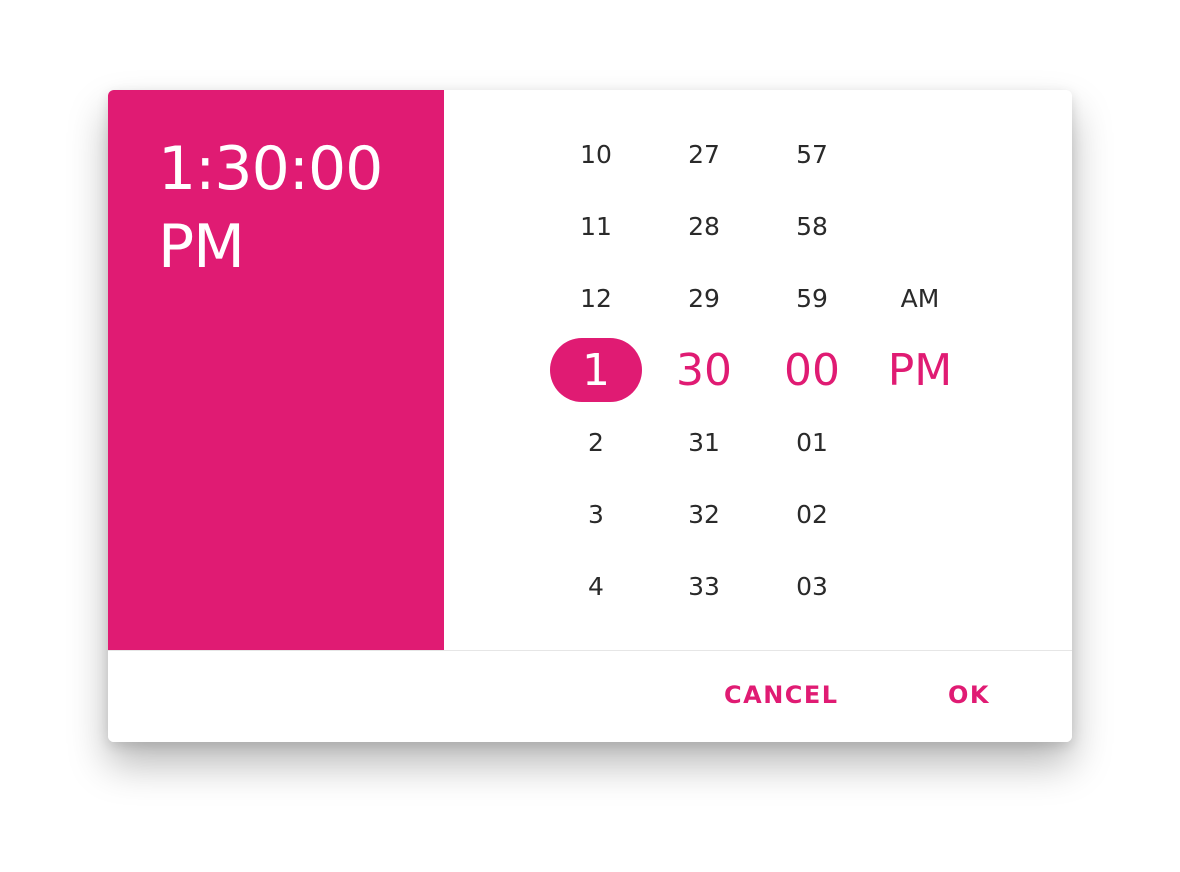 The height and width of the screenshot is (872, 1180). I want to click on hour-option-label: 4, so click(596, 586).